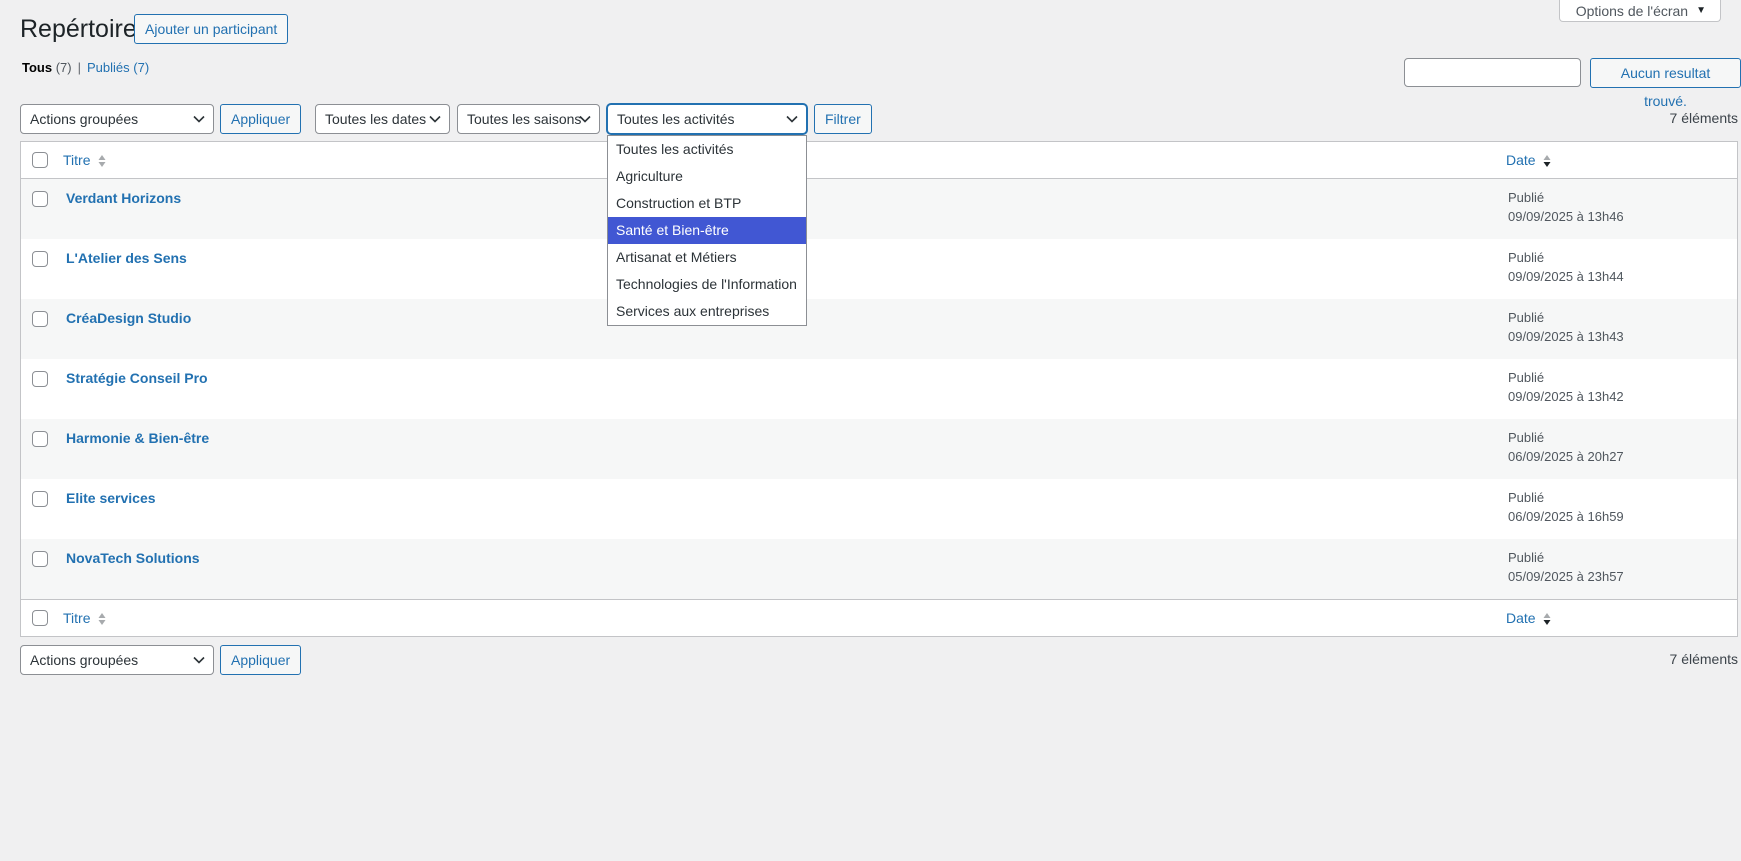 This screenshot has height=861, width=1741. I want to click on row-date: 06/09/2025 à 20h27, so click(1566, 456).